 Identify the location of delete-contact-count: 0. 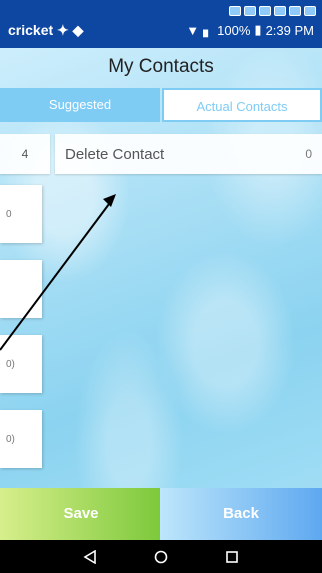
(308, 154).